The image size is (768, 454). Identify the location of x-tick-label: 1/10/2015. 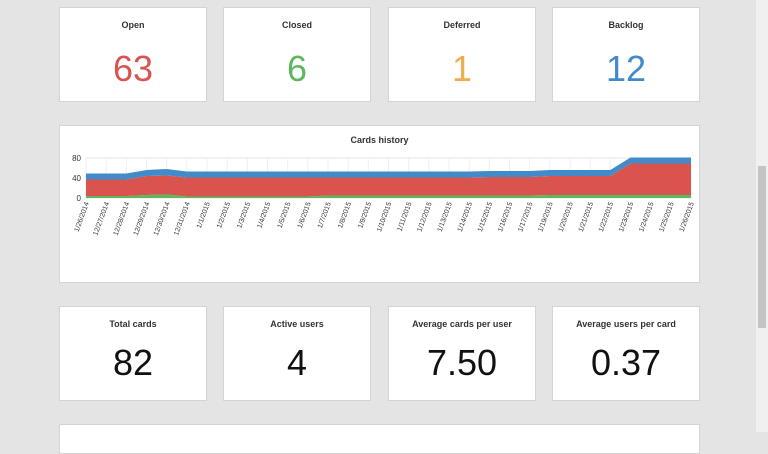
(384, 217).